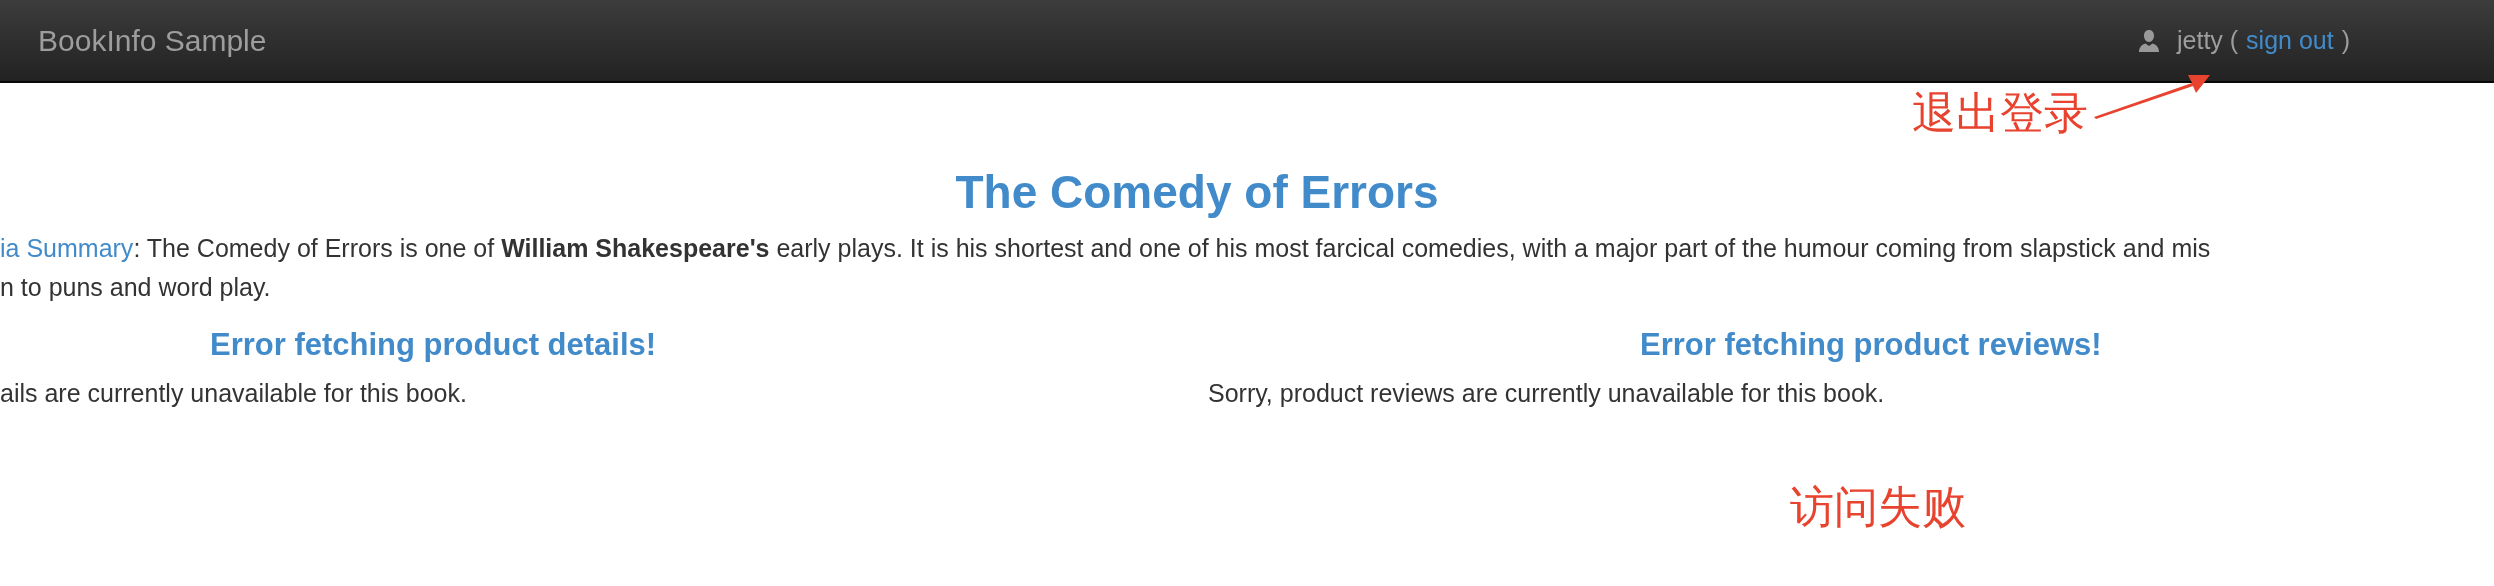 This screenshot has width=2494, height=586. I want to click on summary-text: ia Summary: The Comedy of Errors is one of William Shakespeare's early plays. It is his shortest and one of his most farcical comedies, with a major part of the humour coming from slapstick and mis n to puns and word play., so click(1106, 268).